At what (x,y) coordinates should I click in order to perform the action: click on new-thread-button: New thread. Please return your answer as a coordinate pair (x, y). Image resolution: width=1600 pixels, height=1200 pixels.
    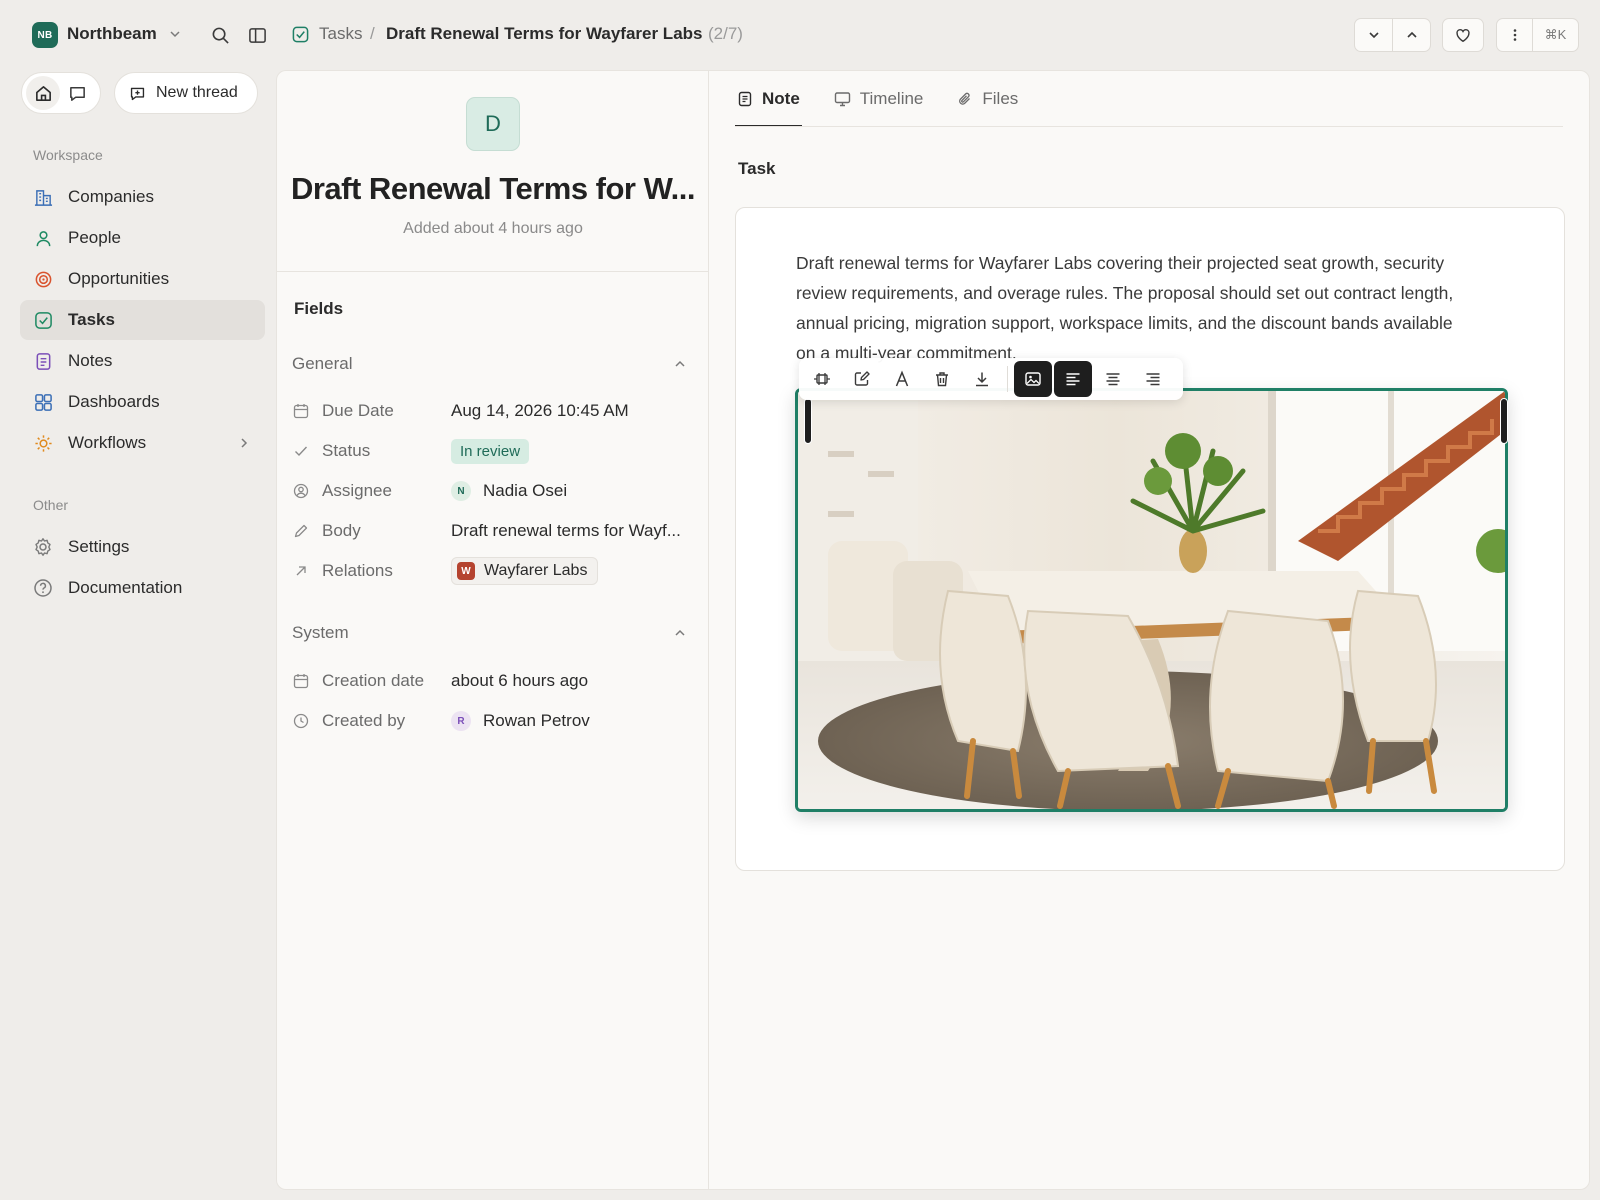
    Looking at the image, I should click on (186, 93).